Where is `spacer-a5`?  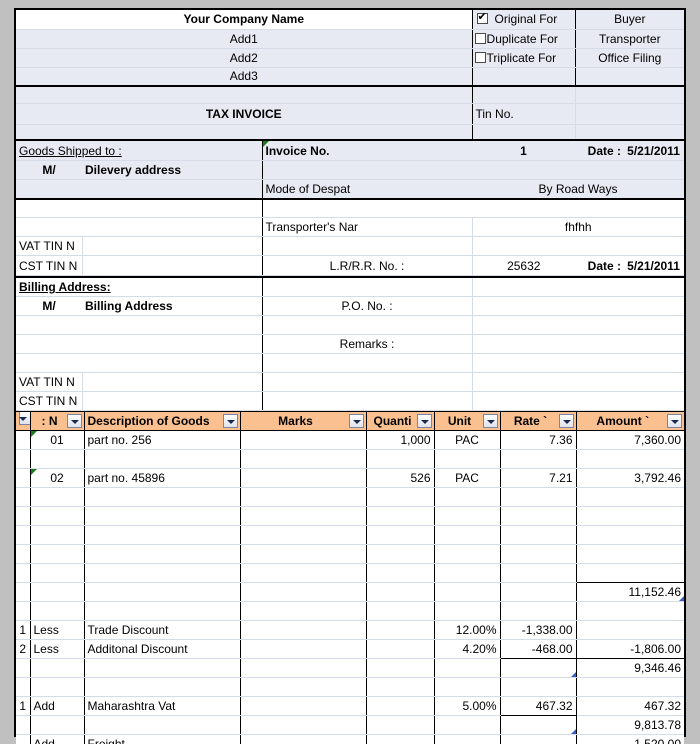
spacer-a5 is located at coordinates (400, 459).